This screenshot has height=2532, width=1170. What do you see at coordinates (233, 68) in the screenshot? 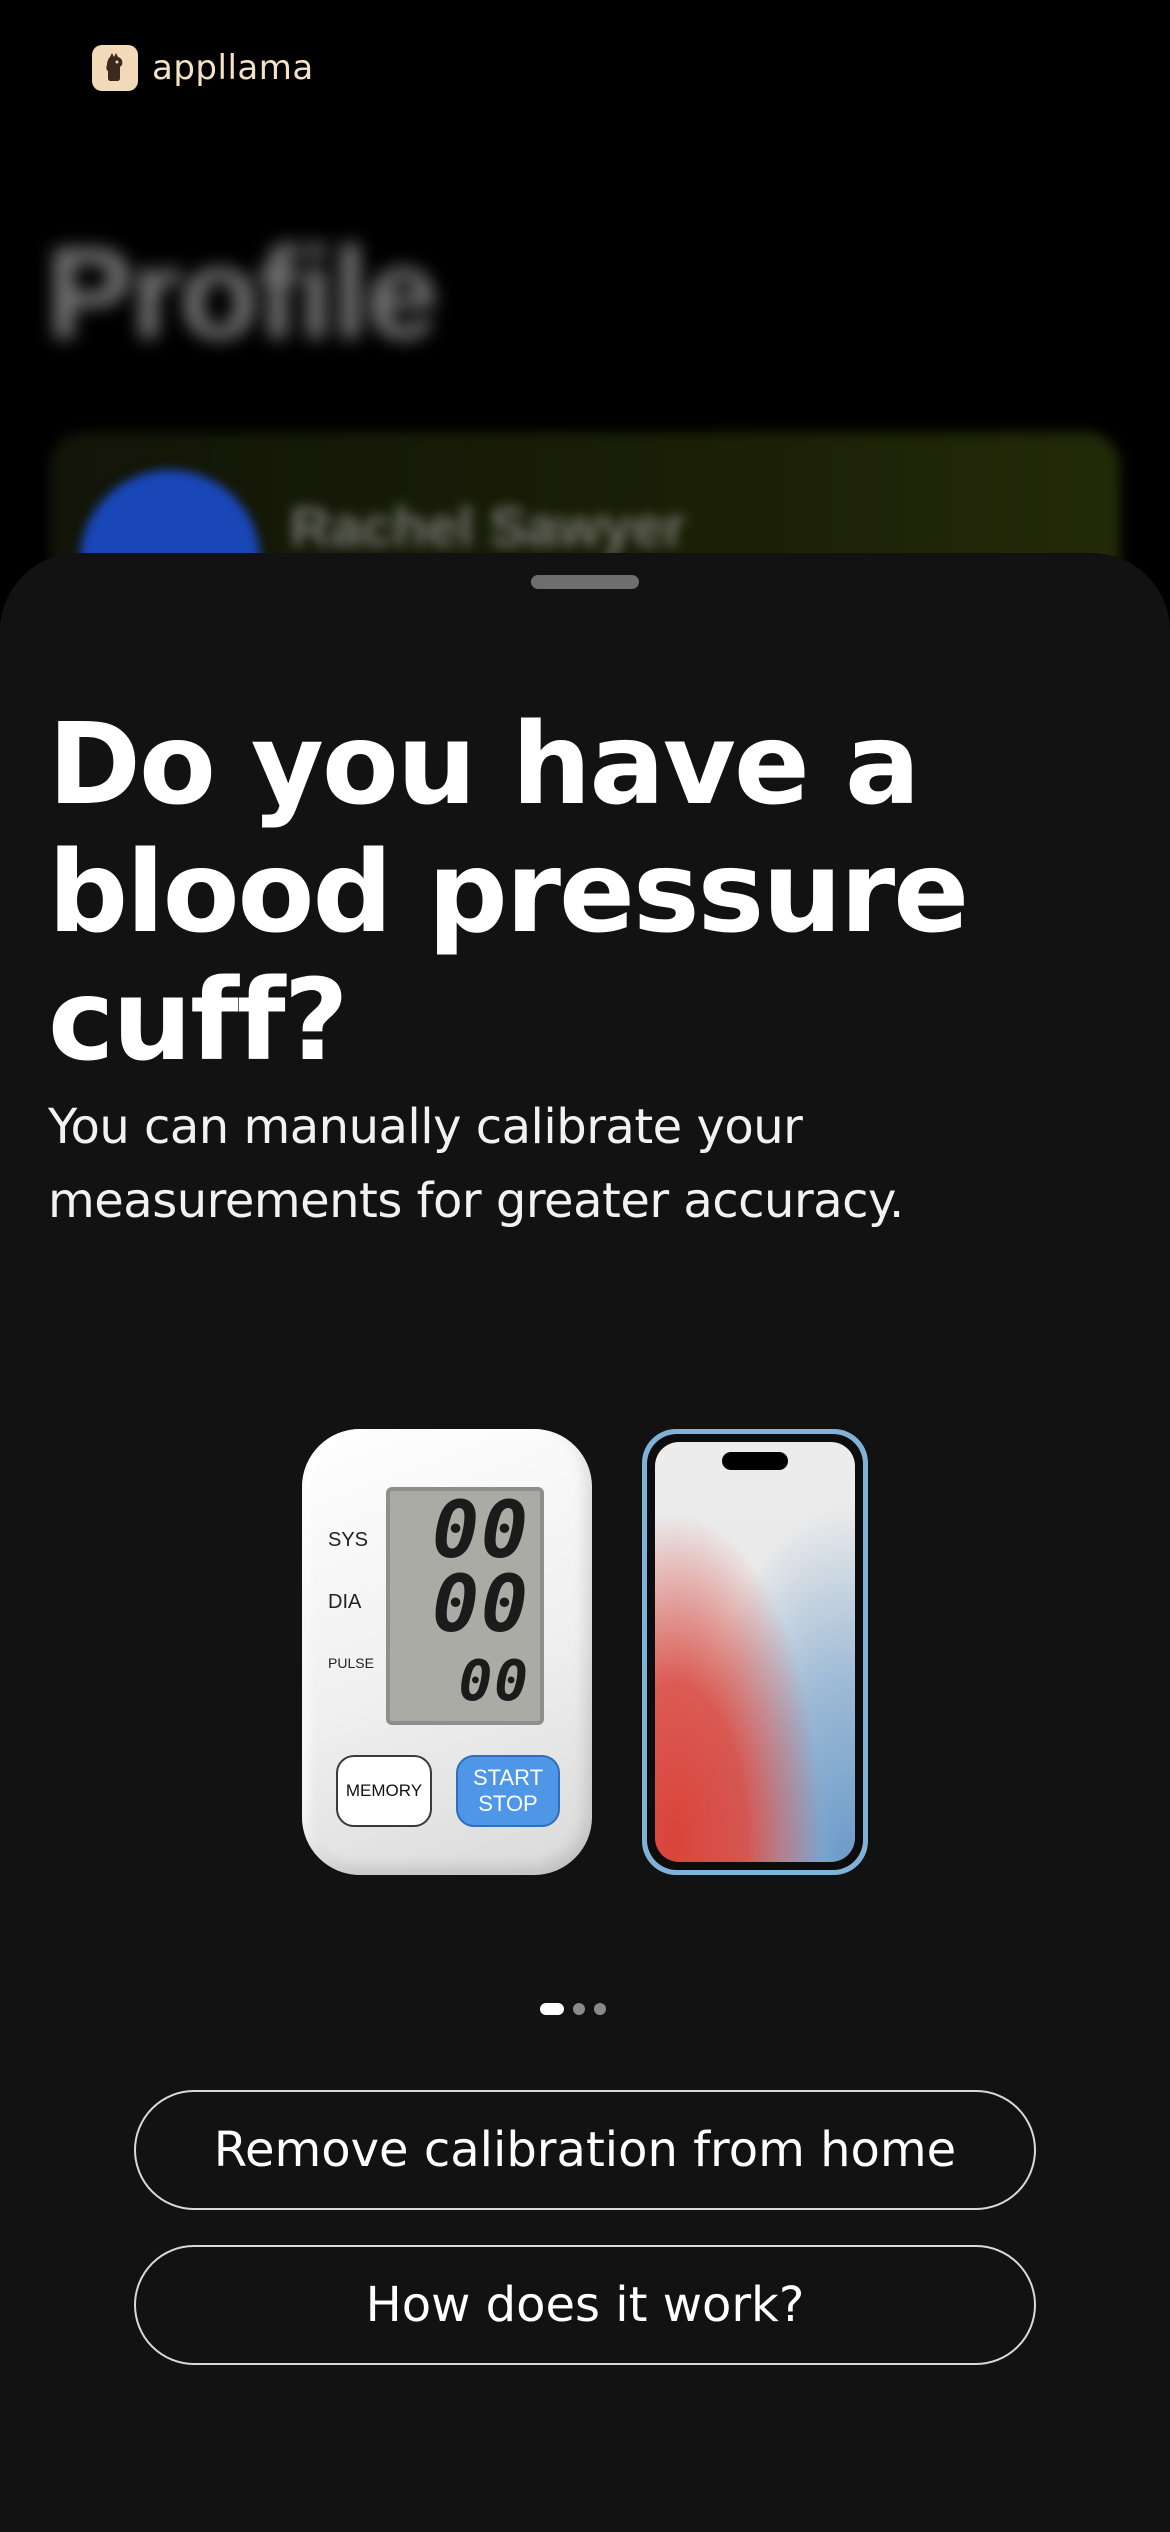
I see `brand-name: appllama` at bounding box center [233, 68].